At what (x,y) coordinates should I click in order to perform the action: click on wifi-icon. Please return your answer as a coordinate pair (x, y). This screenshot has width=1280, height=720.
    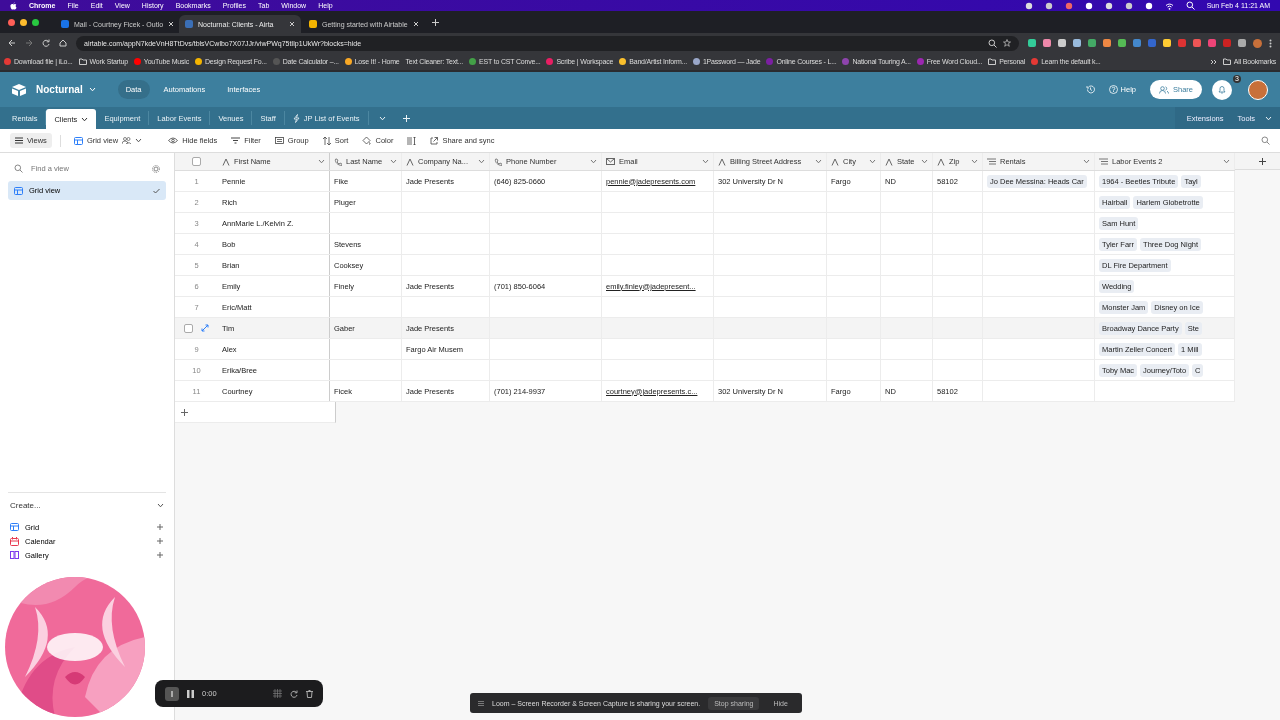
    Looking at the image, I should click on (1169, 5).